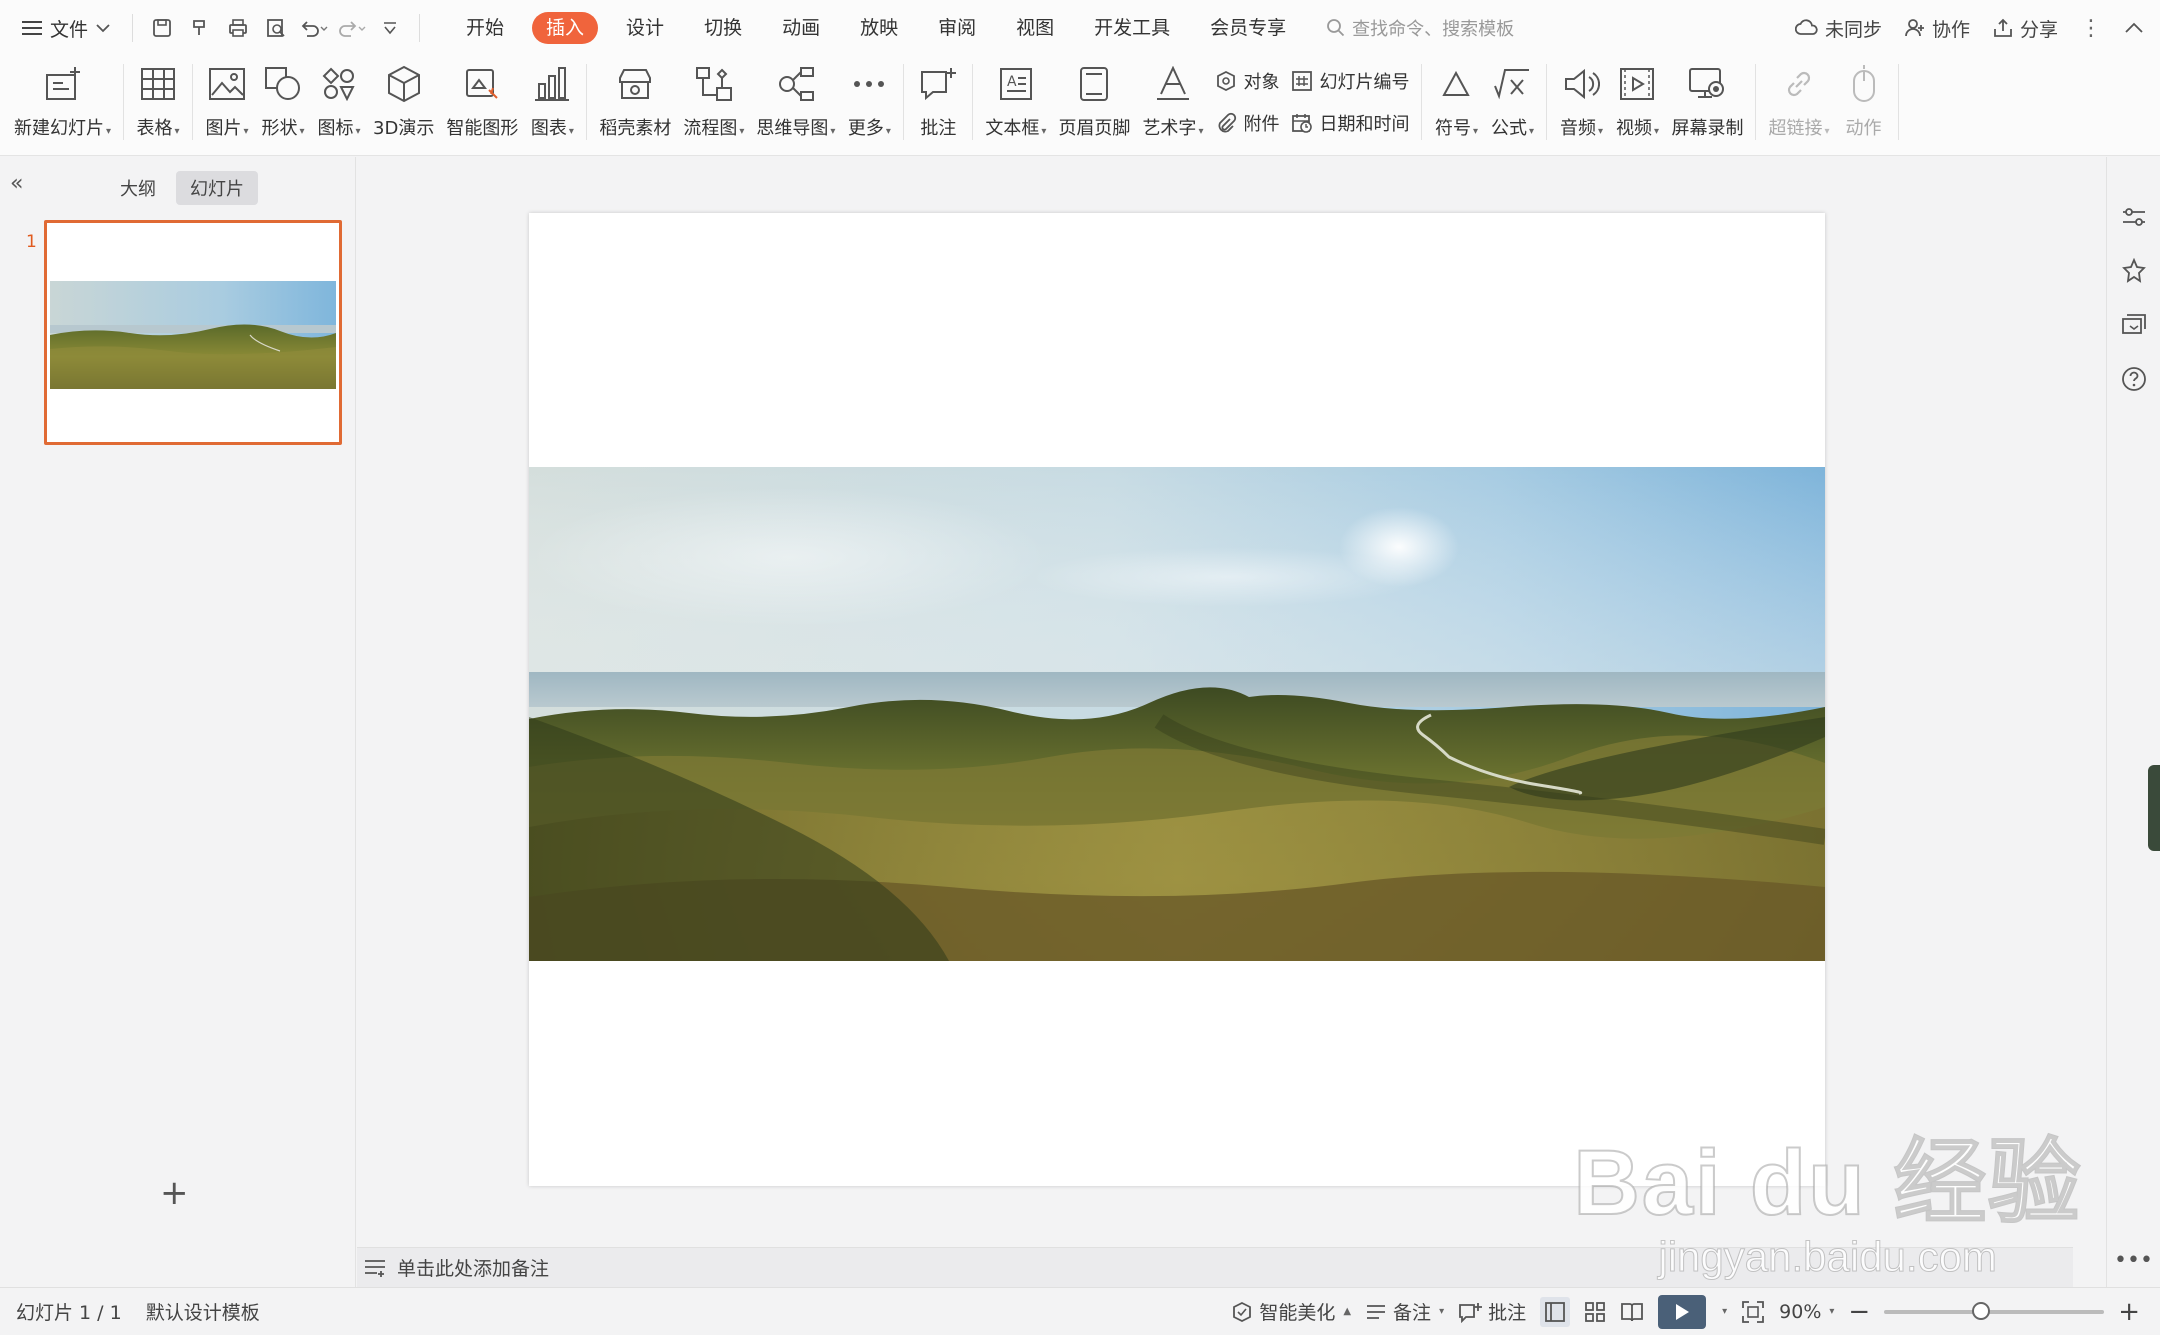 The height and width of the screenshot is (1335, 2160). I want to click on add-slide-icon: +, so click(174, 1193).